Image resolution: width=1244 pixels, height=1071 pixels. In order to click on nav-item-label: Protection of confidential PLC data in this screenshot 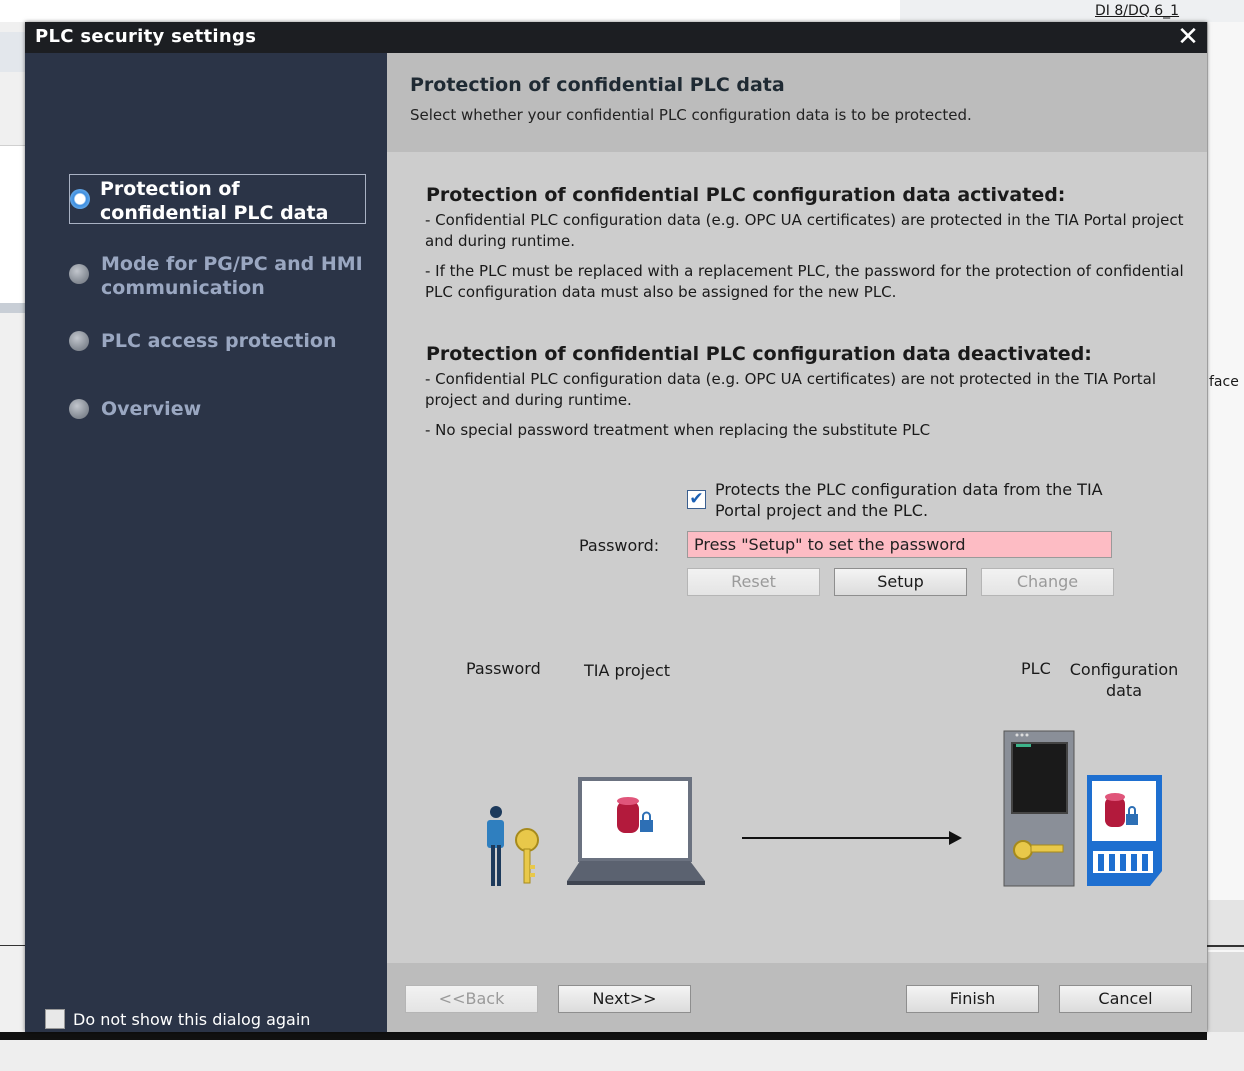, I will do `click(214, 201)`.